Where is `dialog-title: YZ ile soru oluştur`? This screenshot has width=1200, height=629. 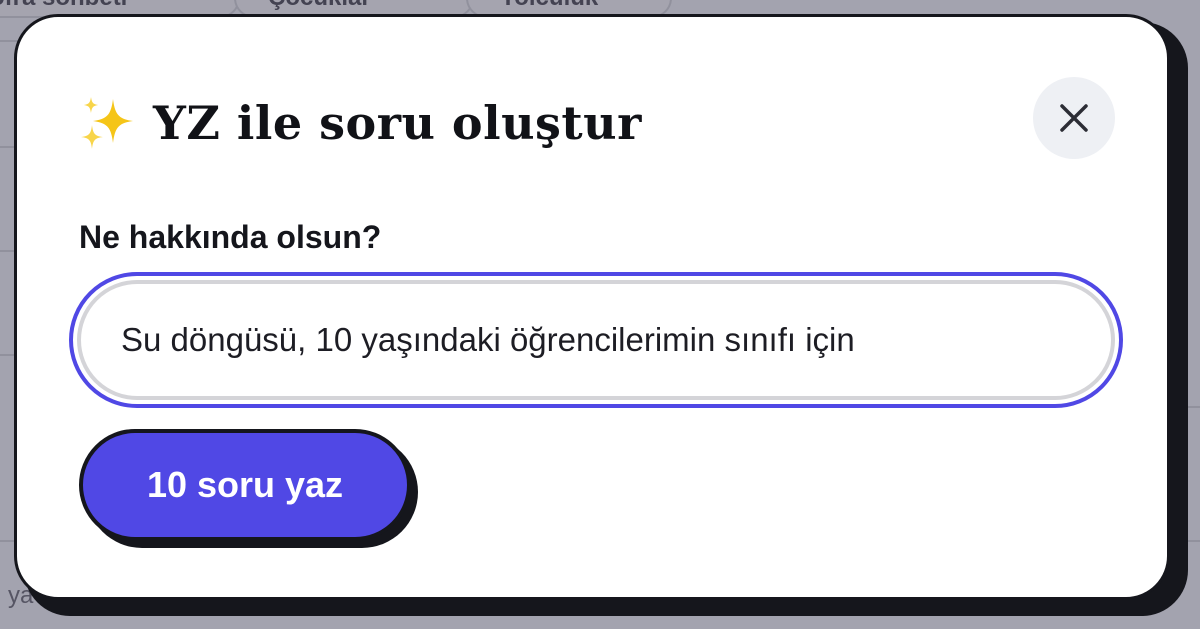 dialog-title: YZ ile soru oluştur is located at coordinates (397, 123).